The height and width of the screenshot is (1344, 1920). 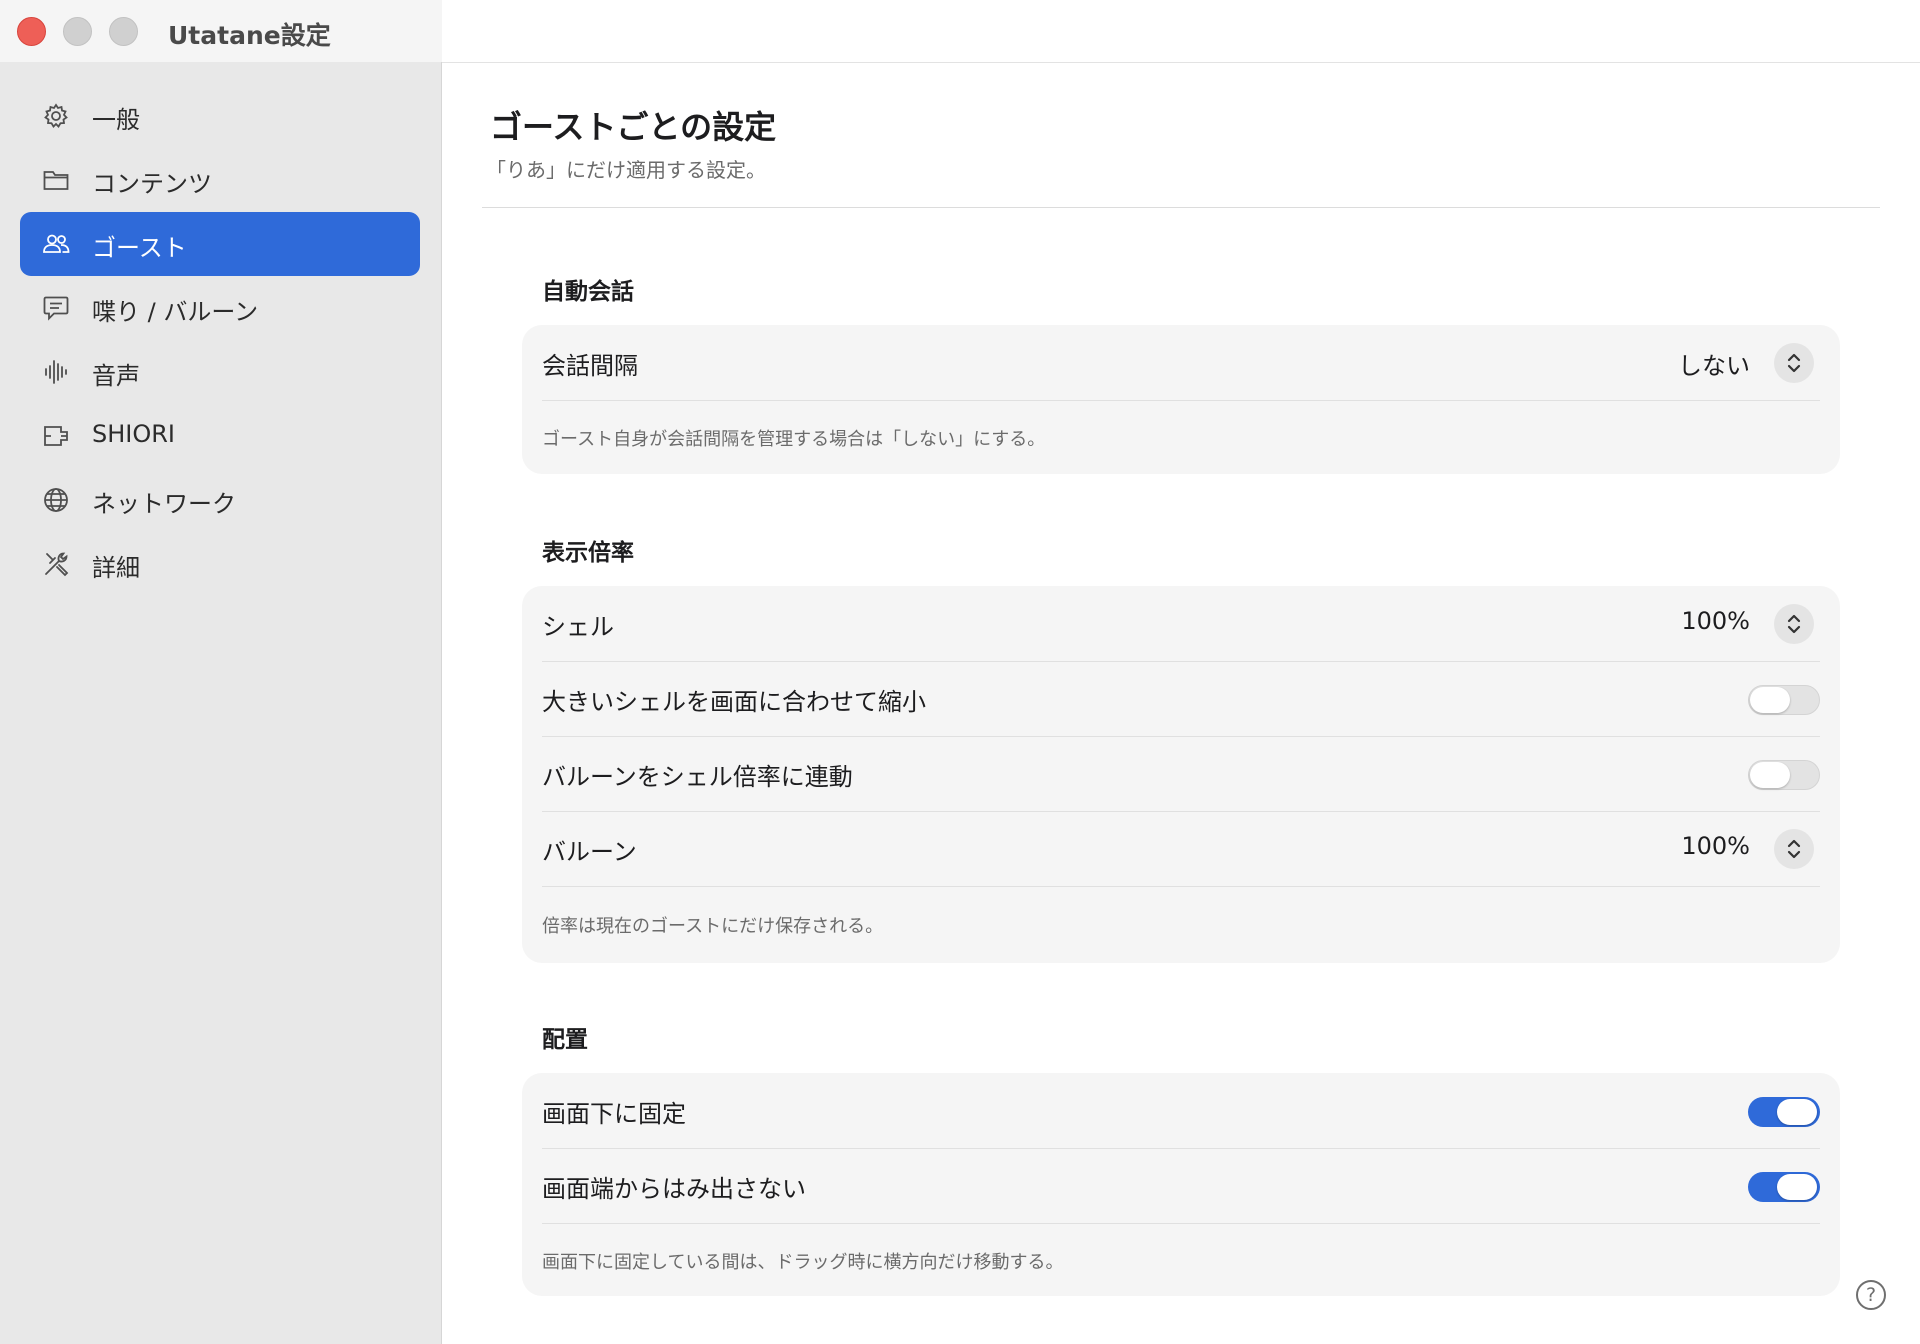 I want to click on shell-scale-stepper, so click(x=1794, y=624).